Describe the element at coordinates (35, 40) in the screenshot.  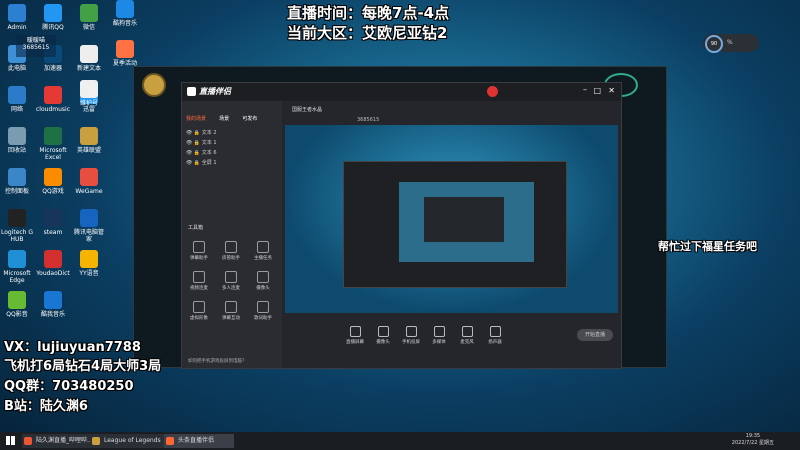
I see `user-badge-name: 暖暖喵` at that location.